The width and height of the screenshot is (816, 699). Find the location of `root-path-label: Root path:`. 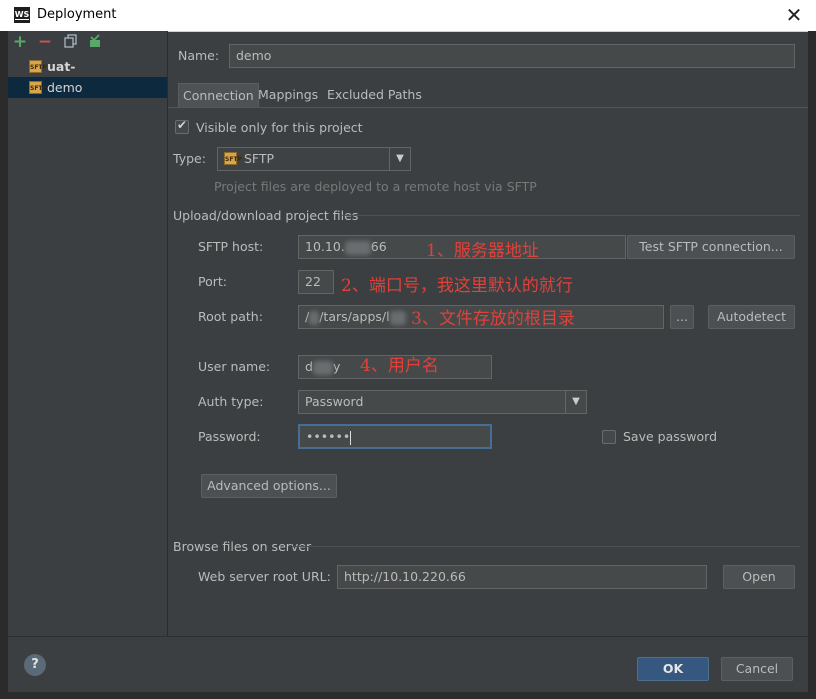

root-path-label: Root path: is located at coordinates (230, 316).